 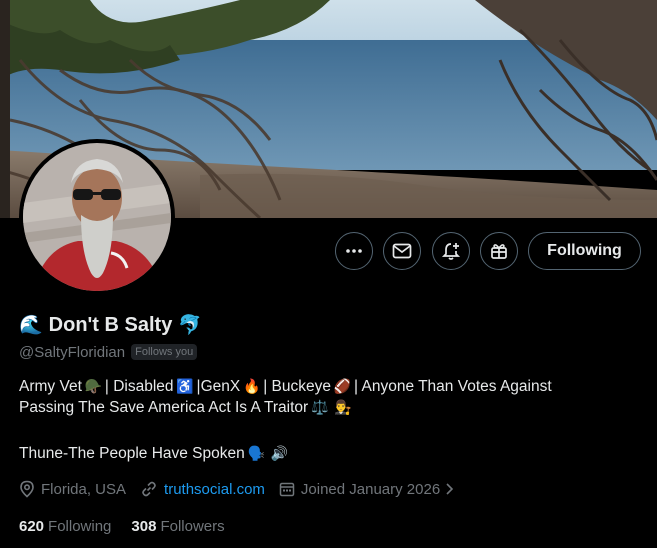 What do you see at coordinates (329, 453) in the screenshot?
I see `bio-line-3: Thune-The People Have Spoken 🗣️ 🔊` at bounding box center [329, 453].